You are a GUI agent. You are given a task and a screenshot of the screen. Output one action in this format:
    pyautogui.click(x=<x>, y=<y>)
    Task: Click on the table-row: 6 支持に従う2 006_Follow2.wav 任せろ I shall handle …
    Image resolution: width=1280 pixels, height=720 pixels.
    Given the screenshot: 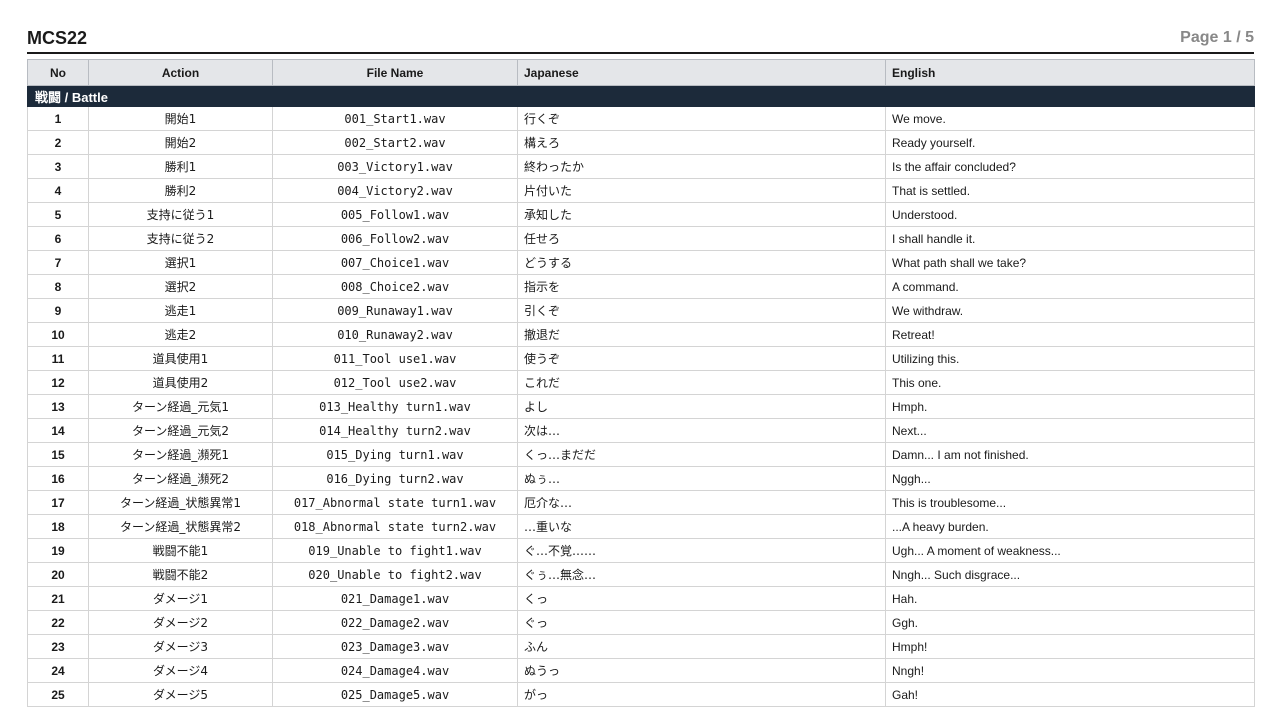 What is the action you would take?
    pyautogui.click(x=641, y=238)
    